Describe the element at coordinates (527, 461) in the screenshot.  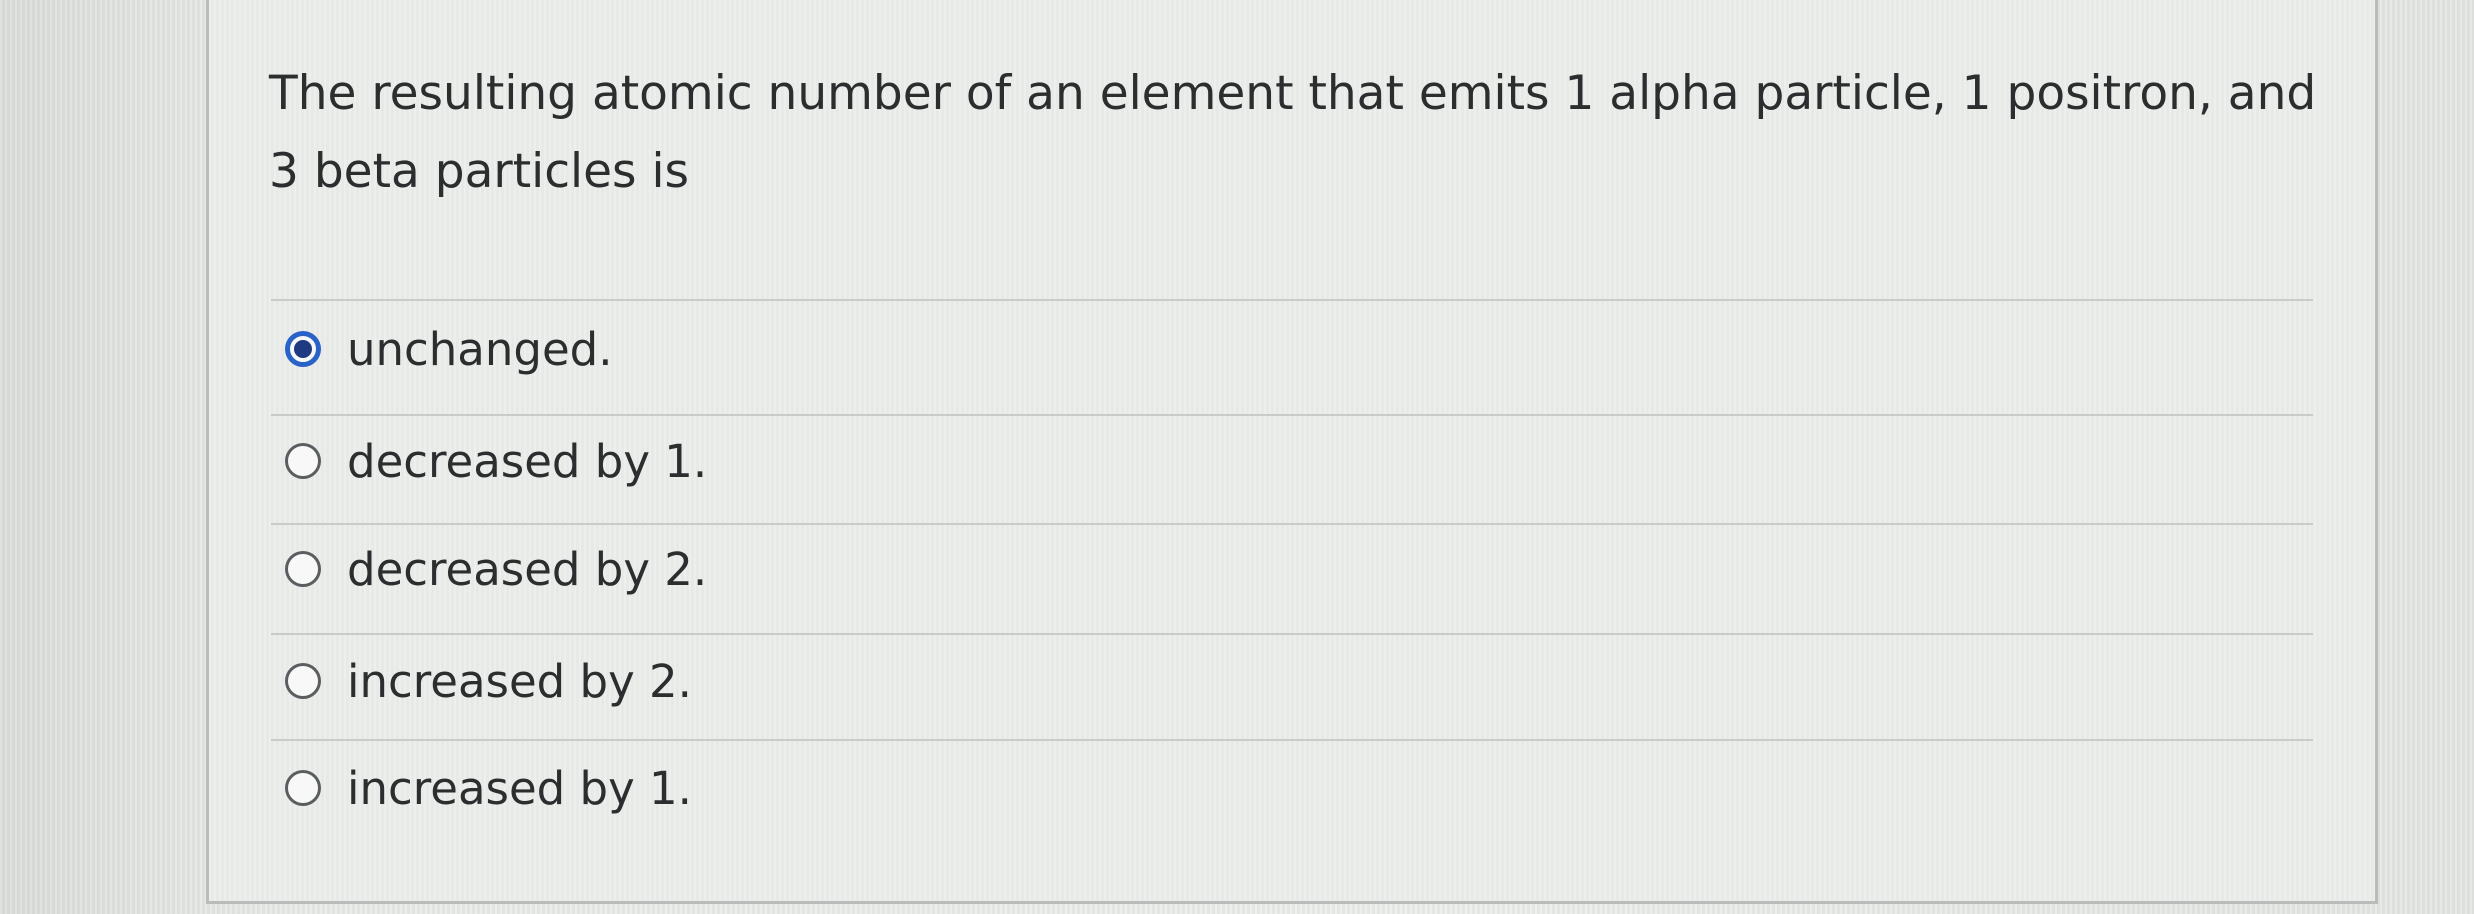
I see `answer-option-label: decreased by 1.` at that location.